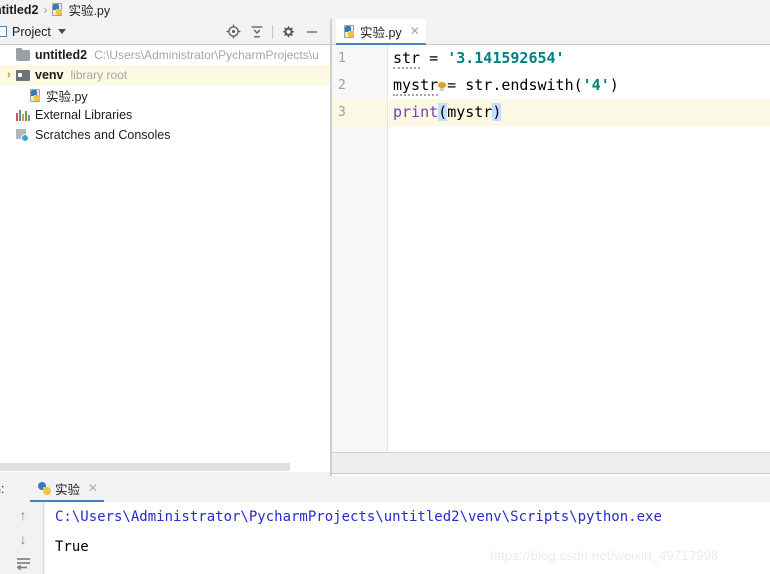  I want to click on breadcrumb: ntitled2 › 实验.py, so click(385, 9).